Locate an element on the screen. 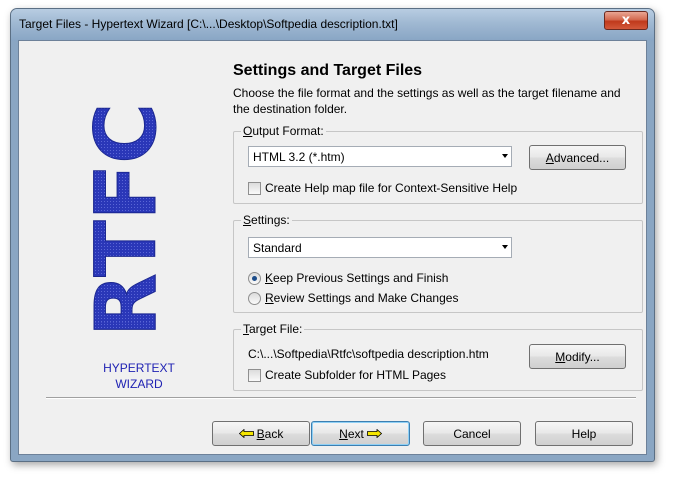 The image size is (675, 479). next-button: Next is located at coordinates (360, 433).